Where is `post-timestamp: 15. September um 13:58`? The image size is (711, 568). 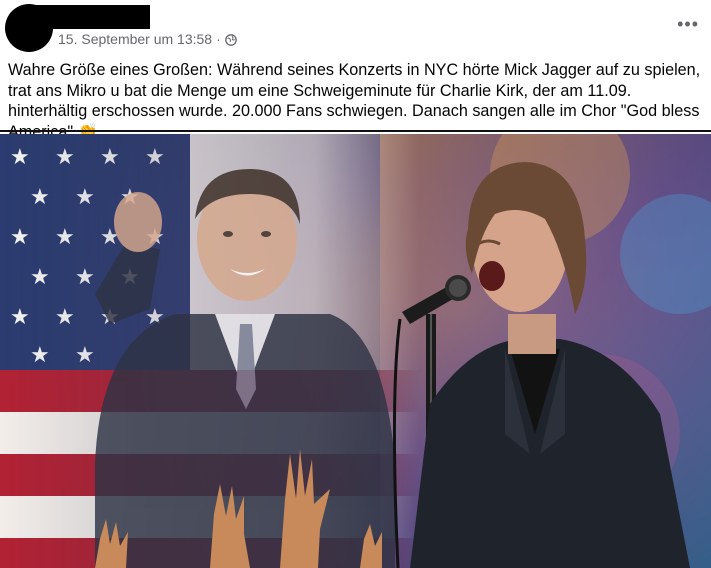 post-timestamp: 15. September um 13:58 is located at coordinates (135, 39).